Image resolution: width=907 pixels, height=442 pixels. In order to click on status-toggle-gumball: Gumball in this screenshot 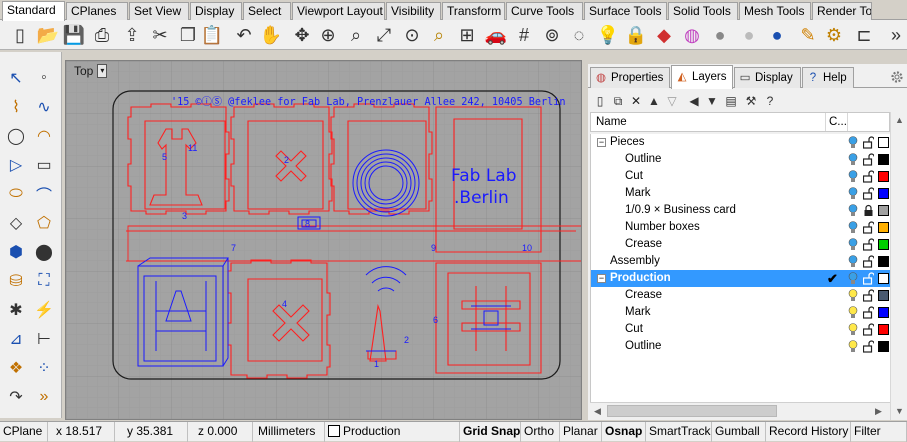, I will do `click(739, 432)`.